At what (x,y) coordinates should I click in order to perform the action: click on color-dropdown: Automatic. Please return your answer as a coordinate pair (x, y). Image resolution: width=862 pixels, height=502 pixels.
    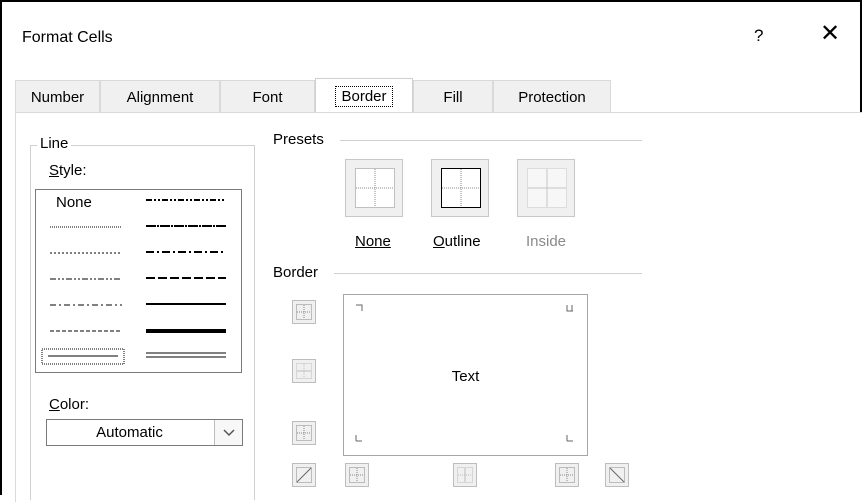
    Looking at the image, I should click on (144, 432).